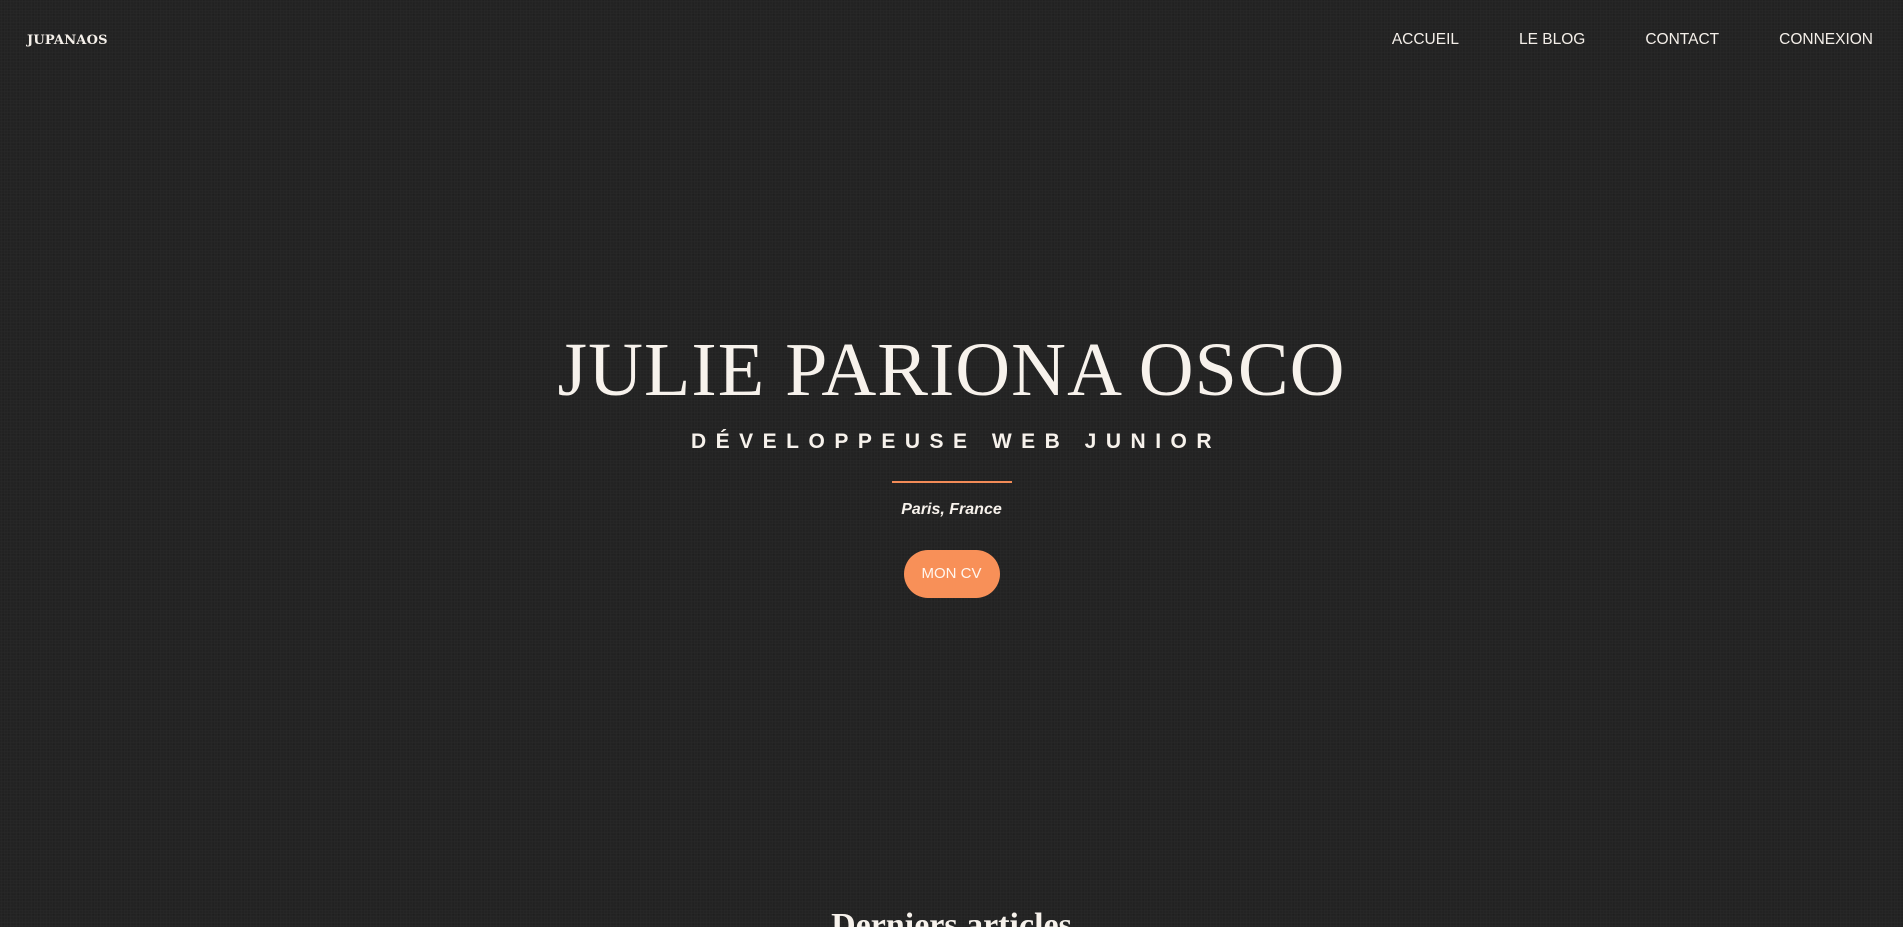 The image size is (1903, 927). Describe the element at coordinates (956, 441) in the screenshot. I see `hero-role: DÉVELOPPEUSE WEB JUNIOR` at that location.